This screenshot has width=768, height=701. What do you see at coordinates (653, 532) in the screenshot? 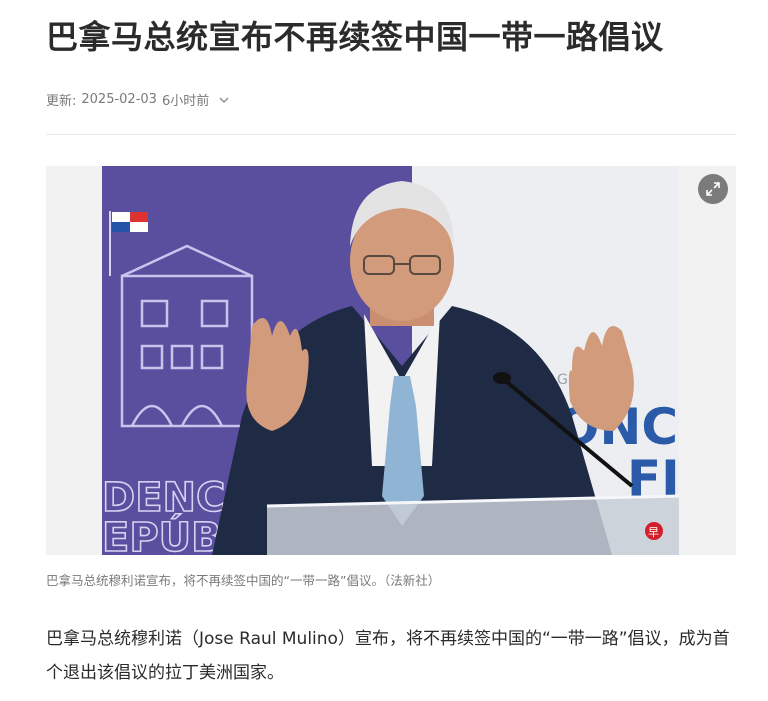
I see `photo-watermark: 早` at bounding box center [653, 532].